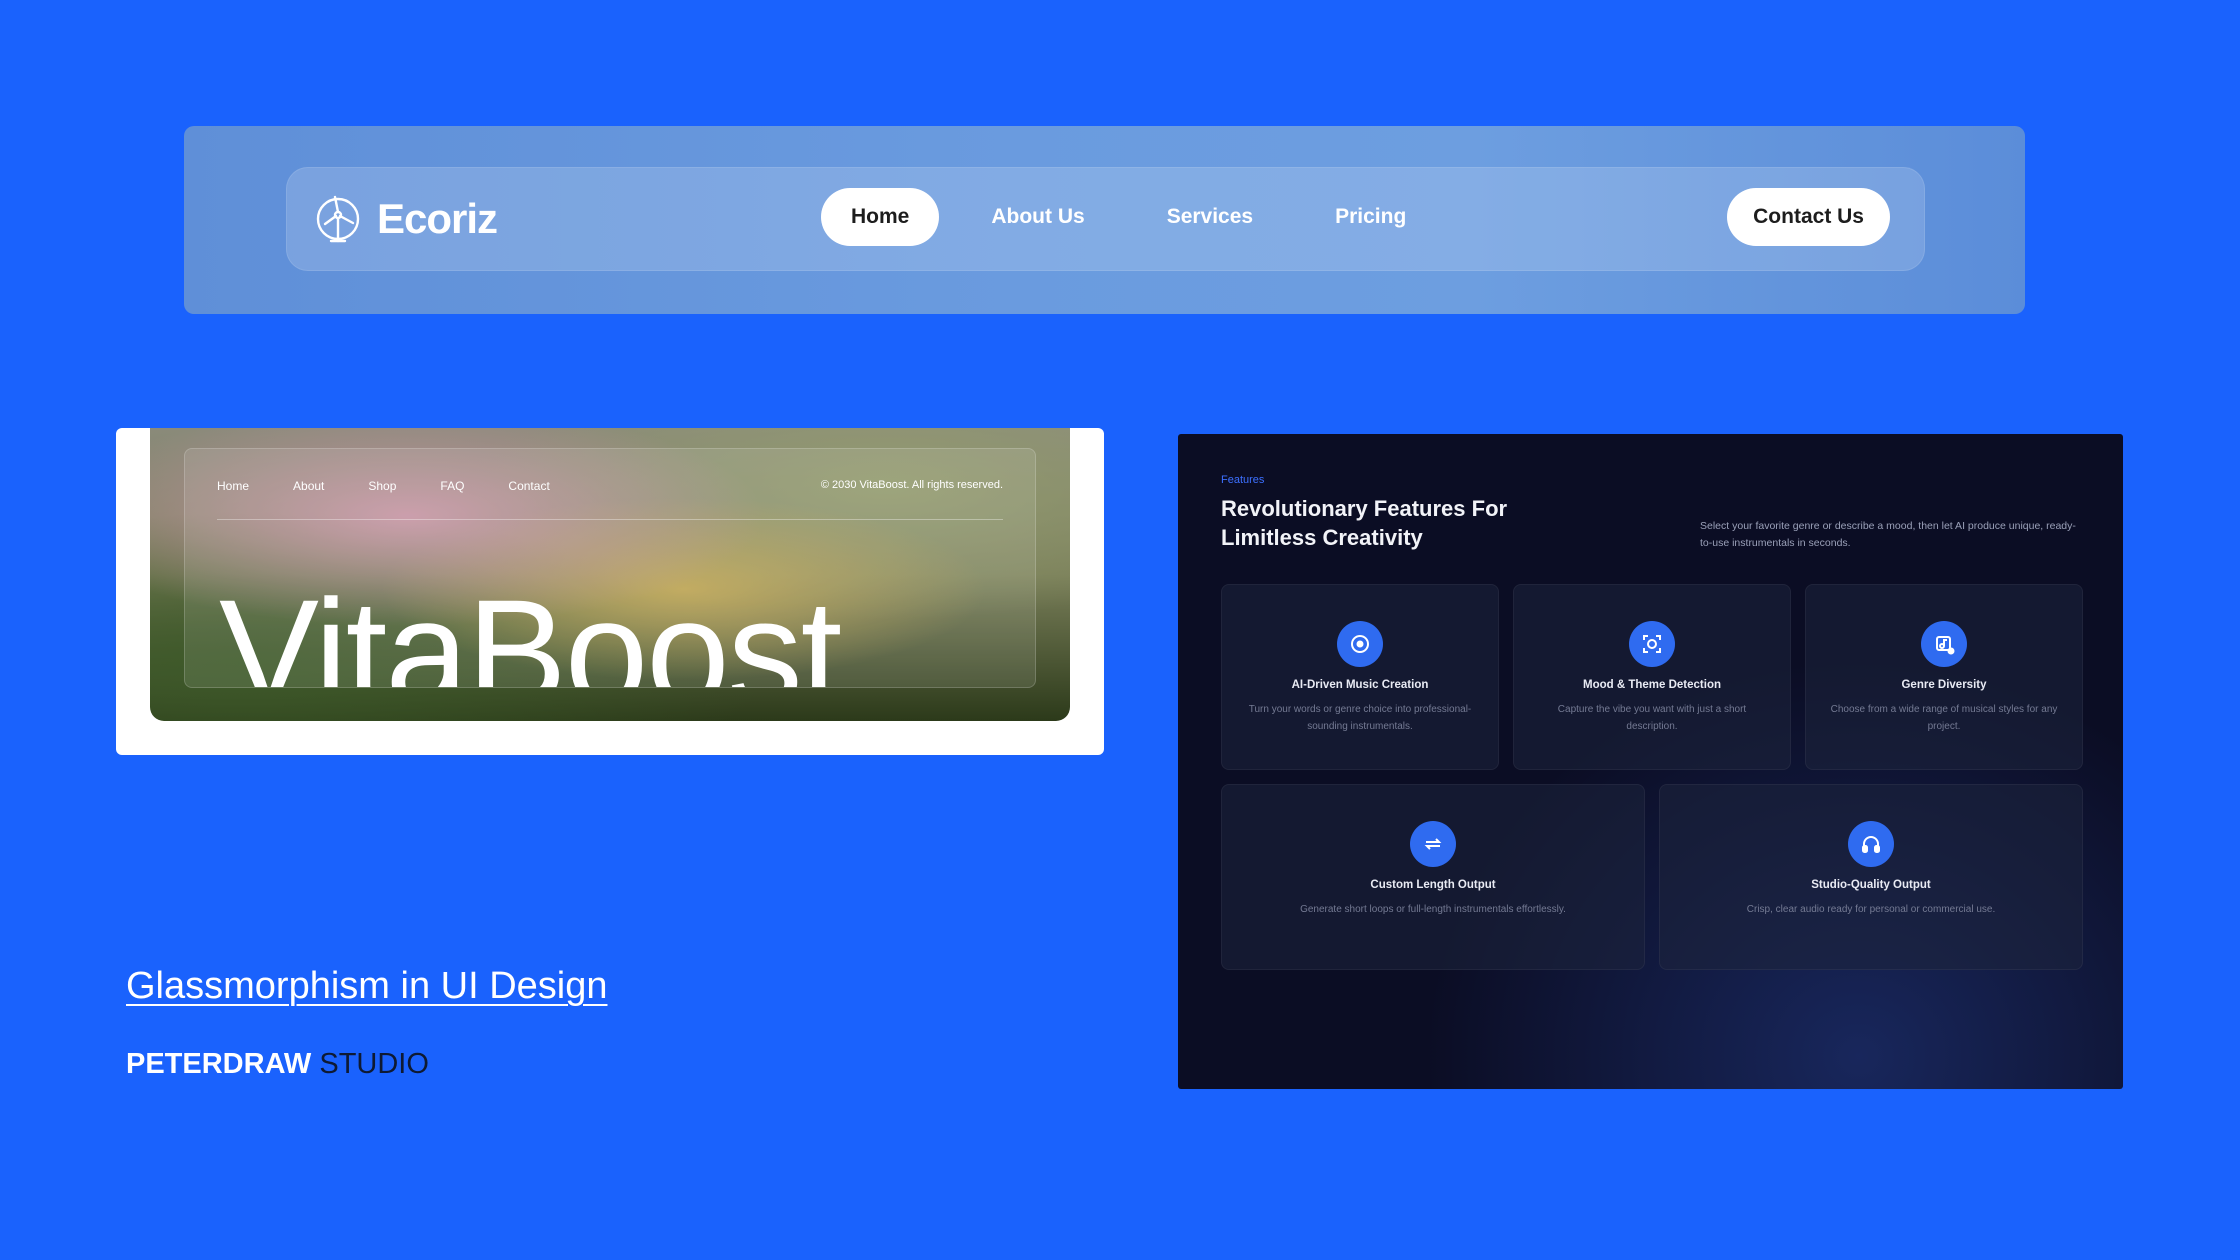 The height and width of the screenshot is (1260, 2240). I want to click on nav-links: Home About Us Services Pricing, so click(1139, 217).